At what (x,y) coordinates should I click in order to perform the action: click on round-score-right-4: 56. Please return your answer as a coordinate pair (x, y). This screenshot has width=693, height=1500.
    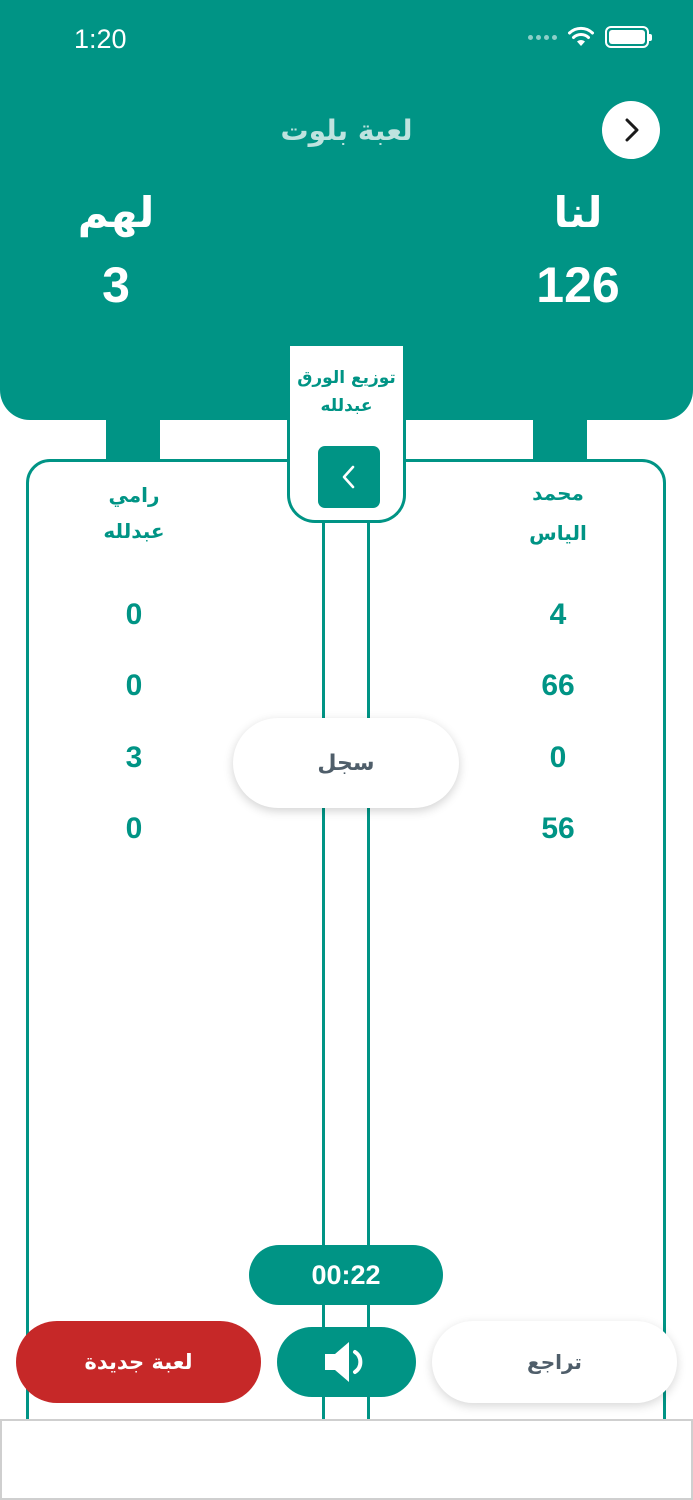
    Looking at the image, I should click on (558, 828).